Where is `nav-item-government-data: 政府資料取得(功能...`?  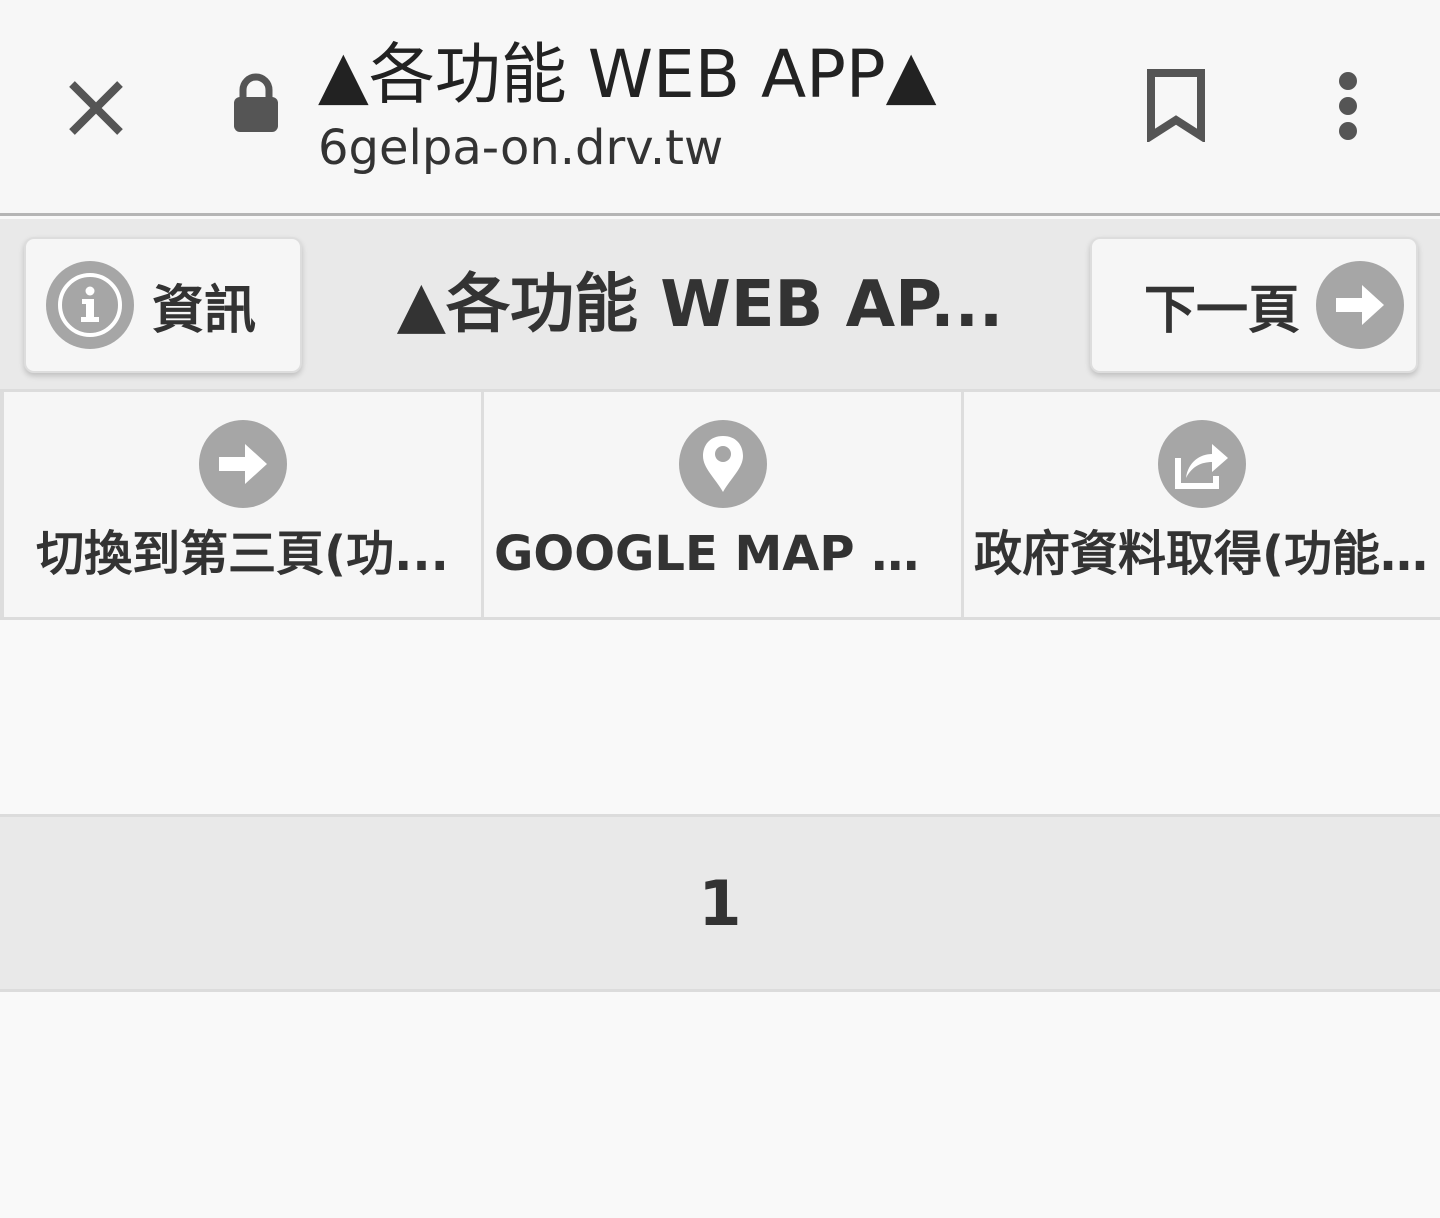
nav-item-government-data: 政府資料取得(功能... is located at coordinates (1200, 504).